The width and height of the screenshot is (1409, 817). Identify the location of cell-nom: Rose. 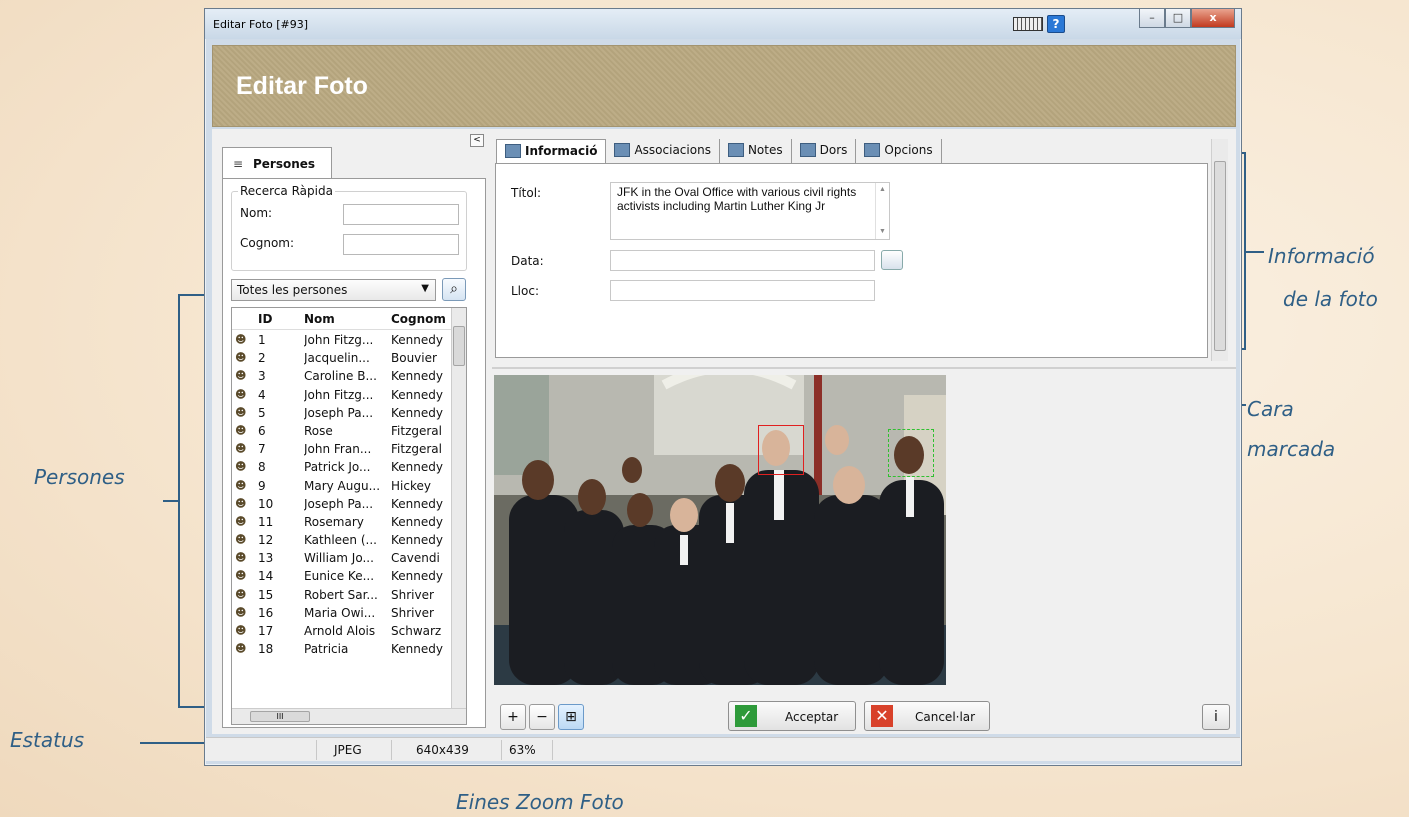
(318, 430).